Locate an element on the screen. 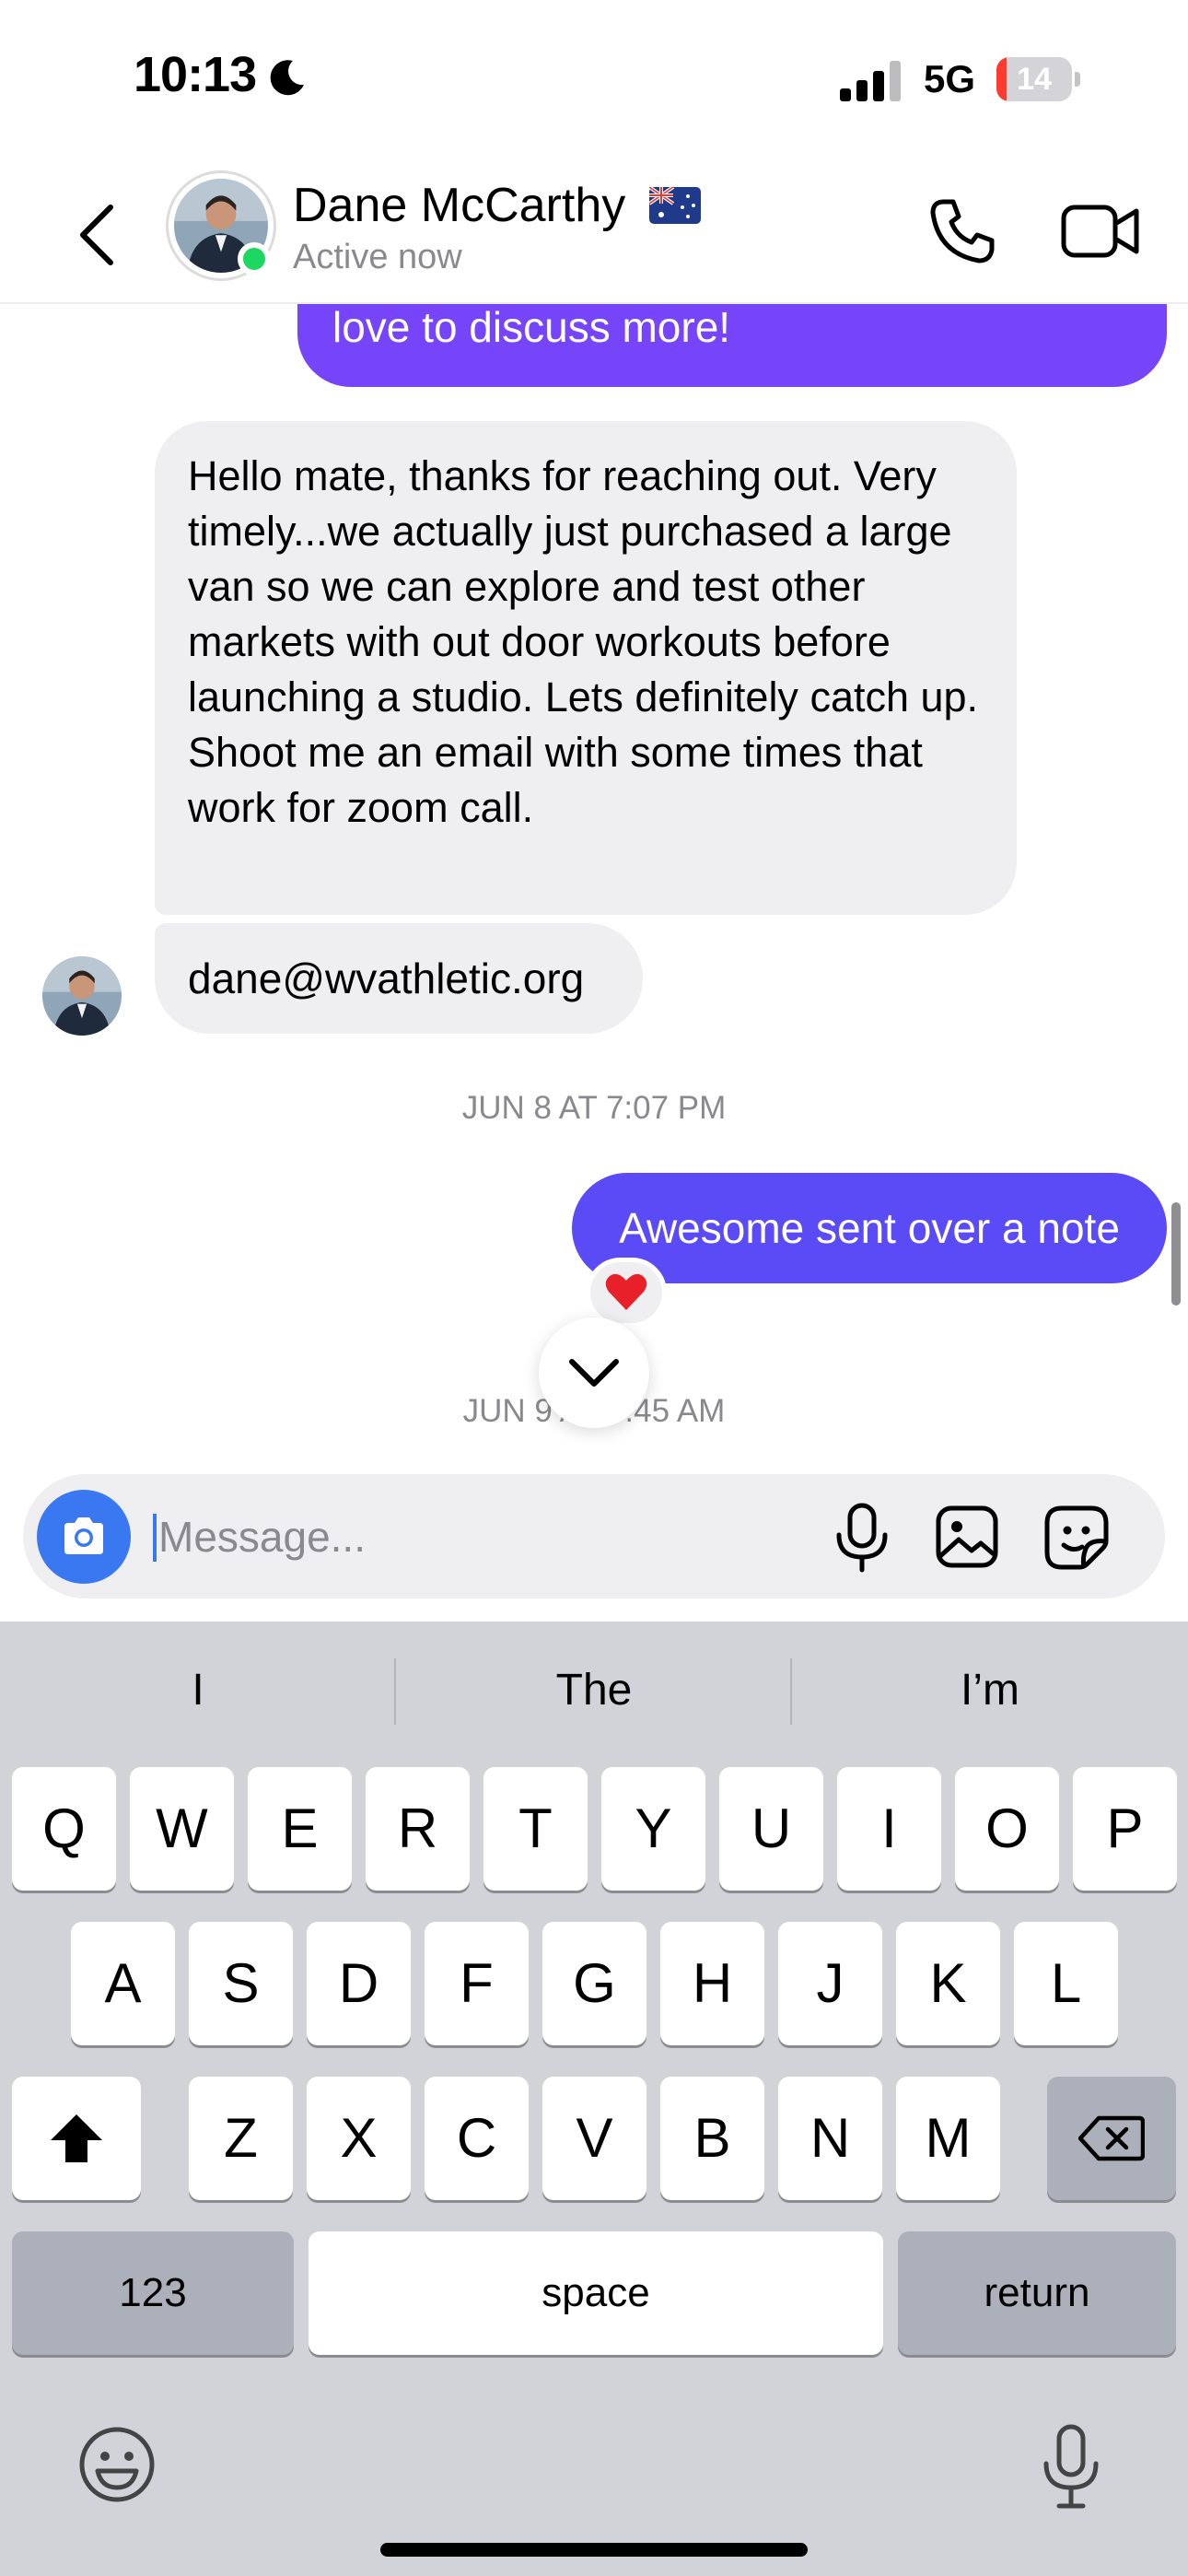 The width and height of the screenshot is (1188, 2576). home-indicator is located at coordinates (594, 2550).